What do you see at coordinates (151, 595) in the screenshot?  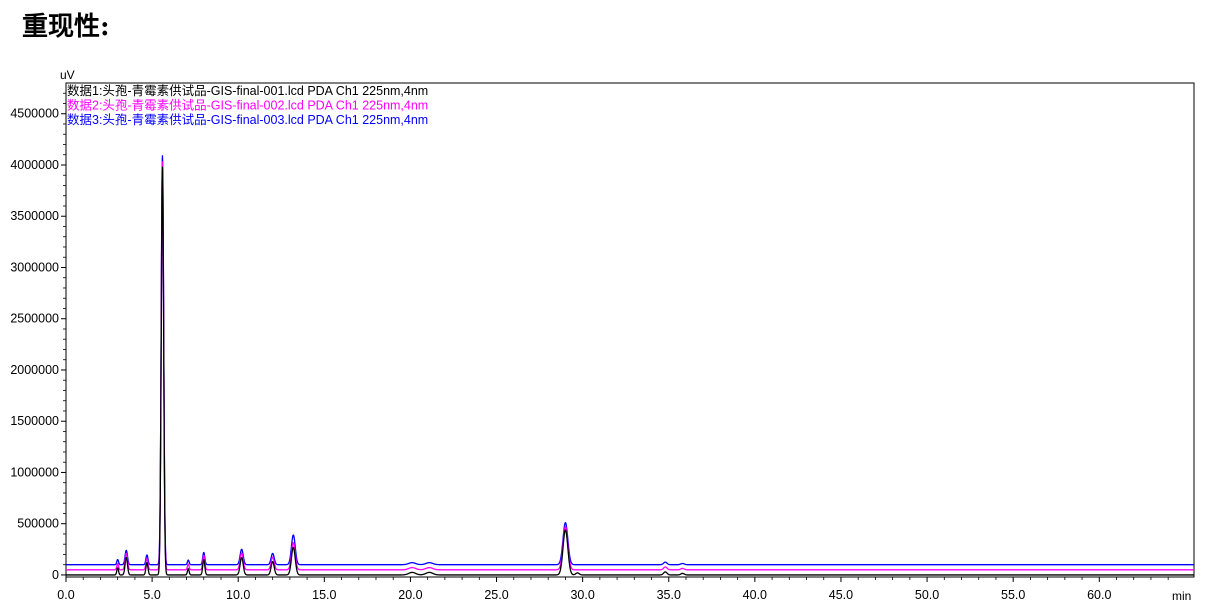 I see `x-tick-label: 5.0` at bounding box center [151, 595].